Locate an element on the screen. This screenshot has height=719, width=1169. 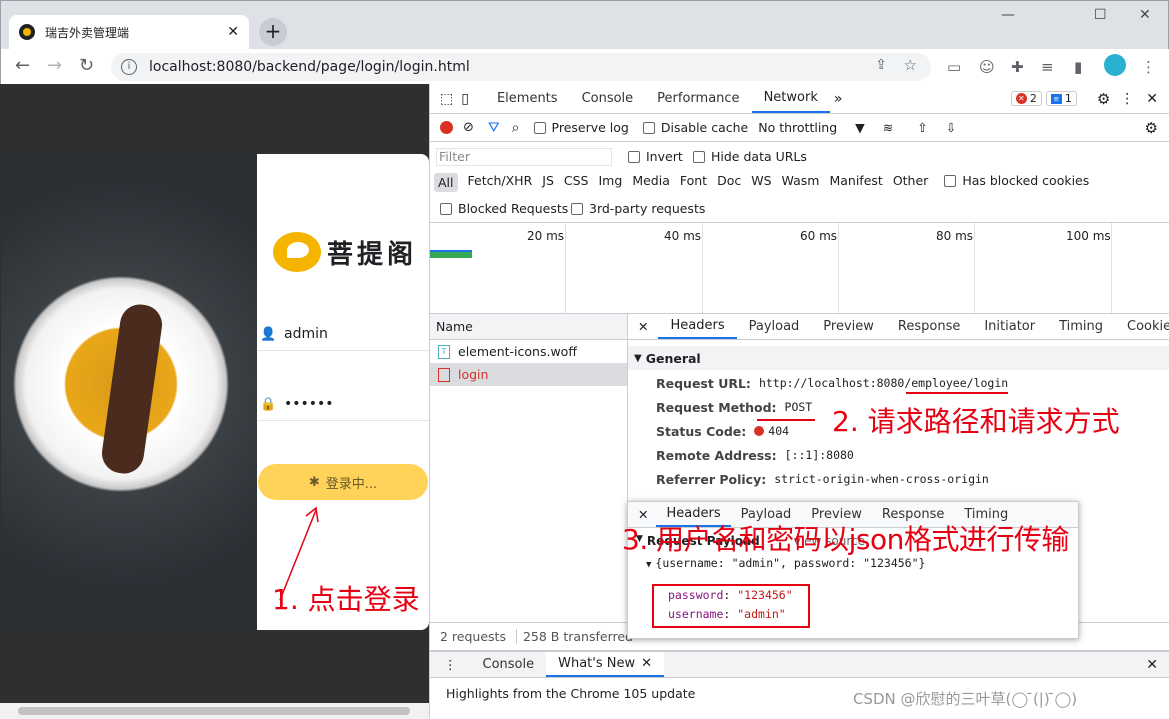
collapse-triangle-icon: ▼ is located at coordinates (638, 358).